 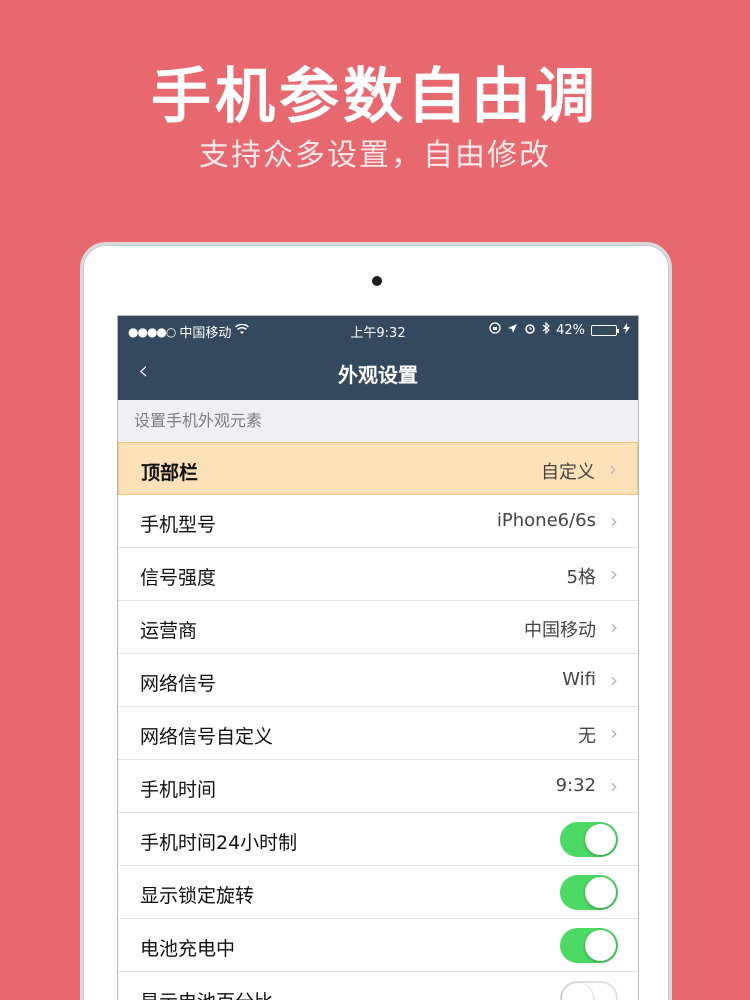 I want to click on settings-row-value: Wifi, so click(x=579, y=679).